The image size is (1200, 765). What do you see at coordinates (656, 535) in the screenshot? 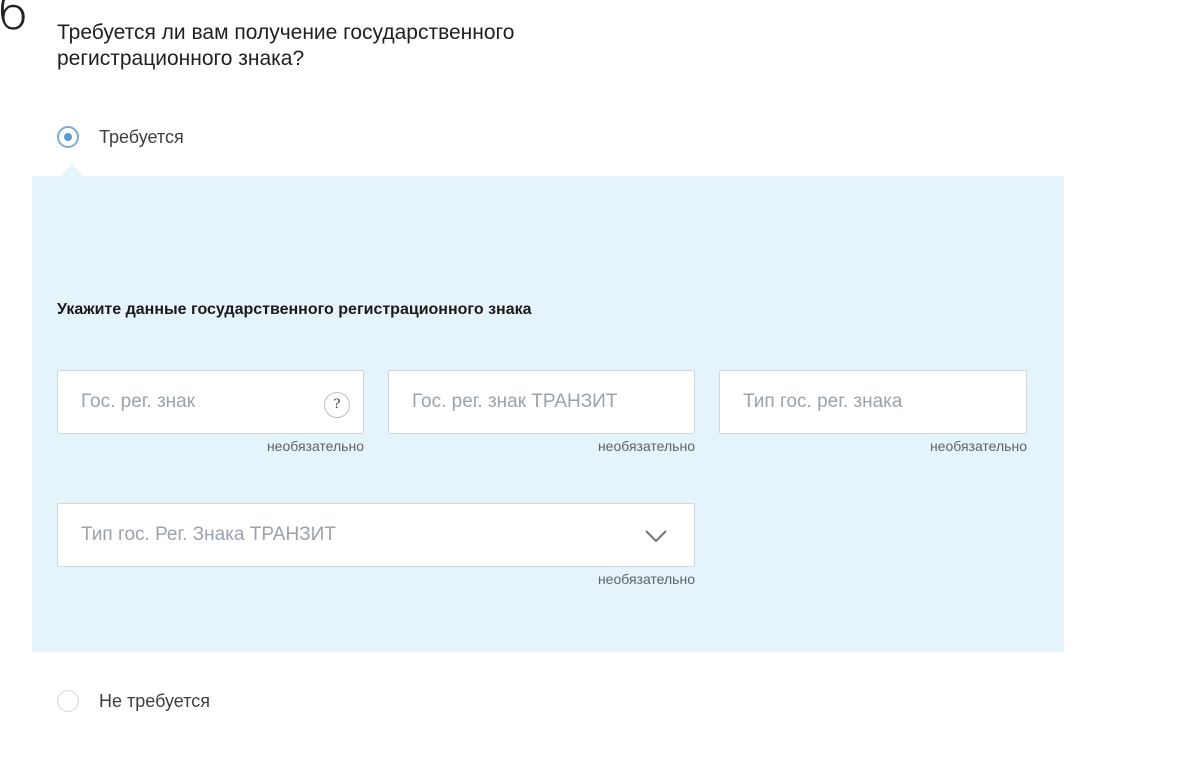
I see `chevron-down-icon` at bounding box center [656, 535].